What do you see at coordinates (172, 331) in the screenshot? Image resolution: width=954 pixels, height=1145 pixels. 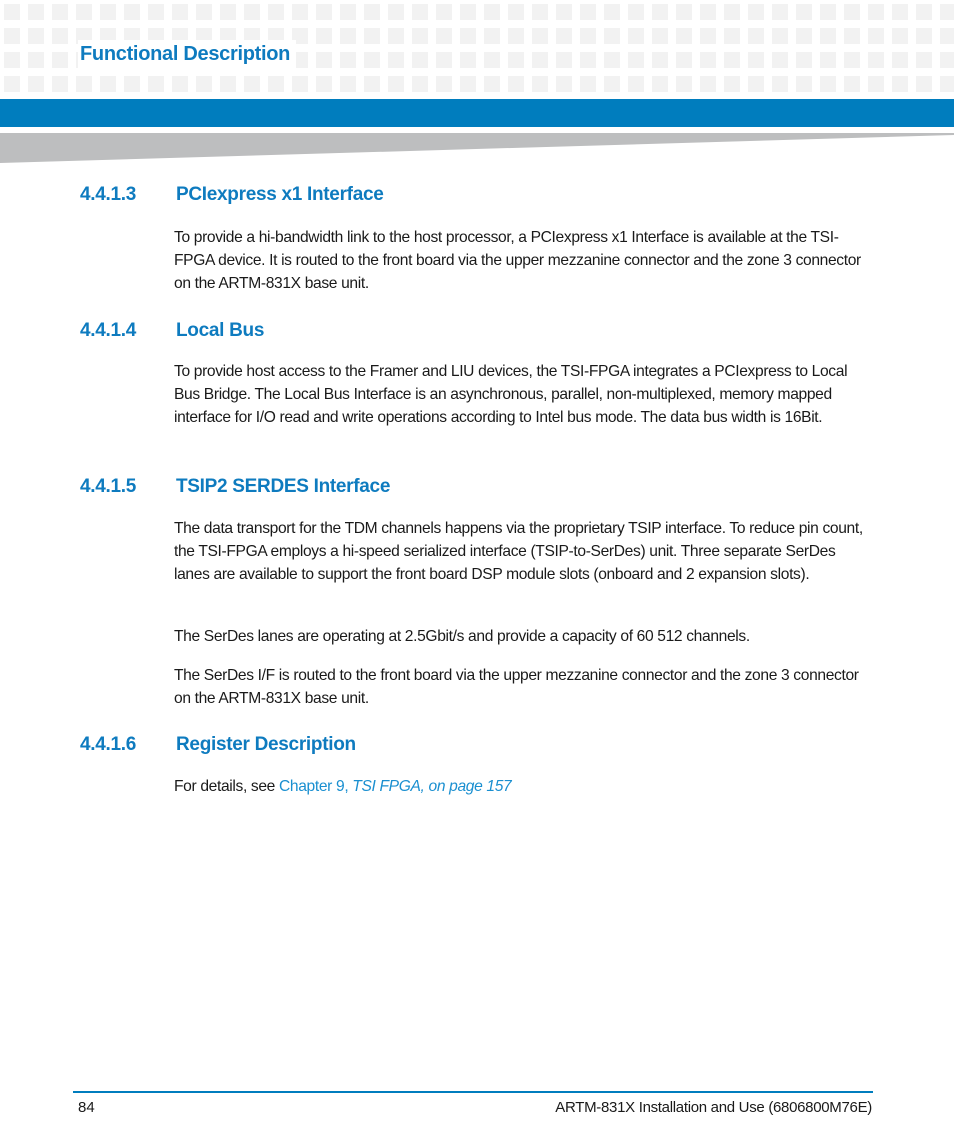 I see `section-heading-local-bus: 4.4.1.4 Local Bus` at bounding box center [172, 331].